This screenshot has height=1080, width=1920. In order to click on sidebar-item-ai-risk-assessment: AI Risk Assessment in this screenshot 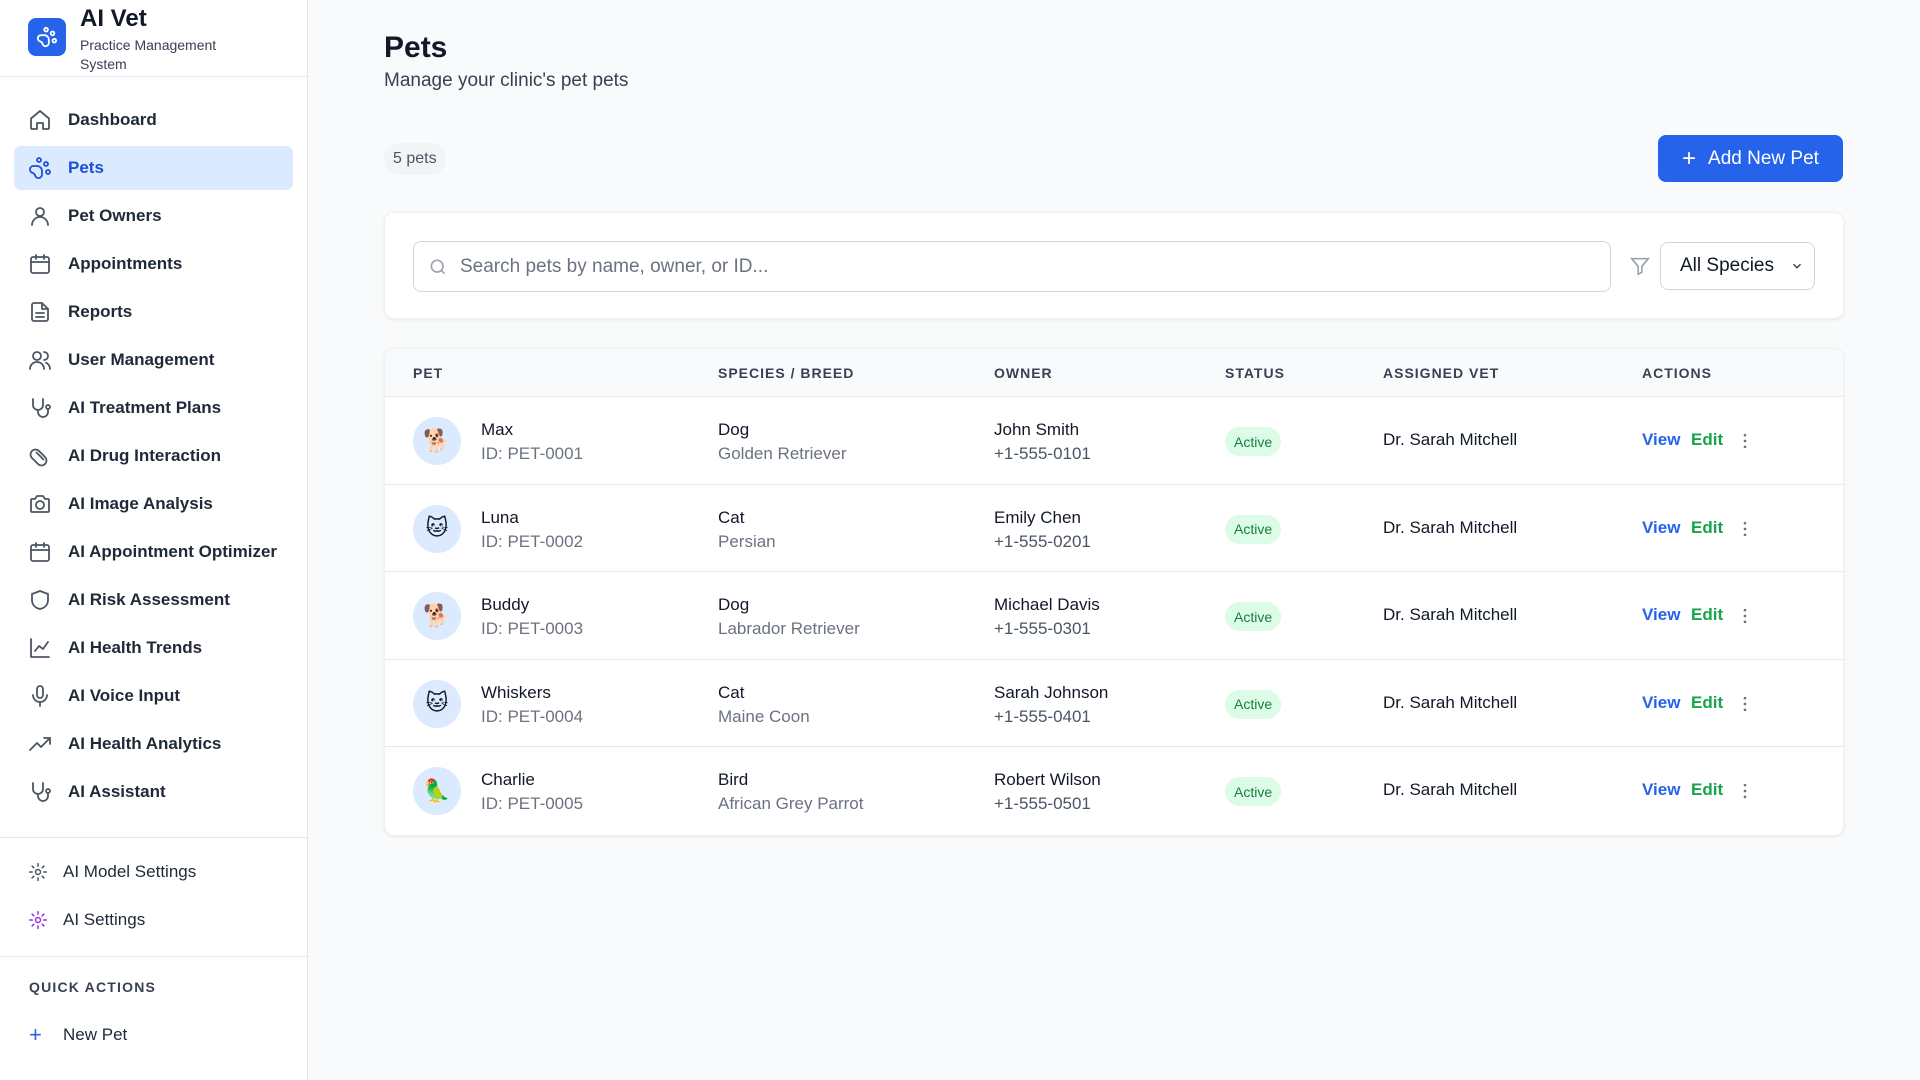, I will do `click(153, 600)`.